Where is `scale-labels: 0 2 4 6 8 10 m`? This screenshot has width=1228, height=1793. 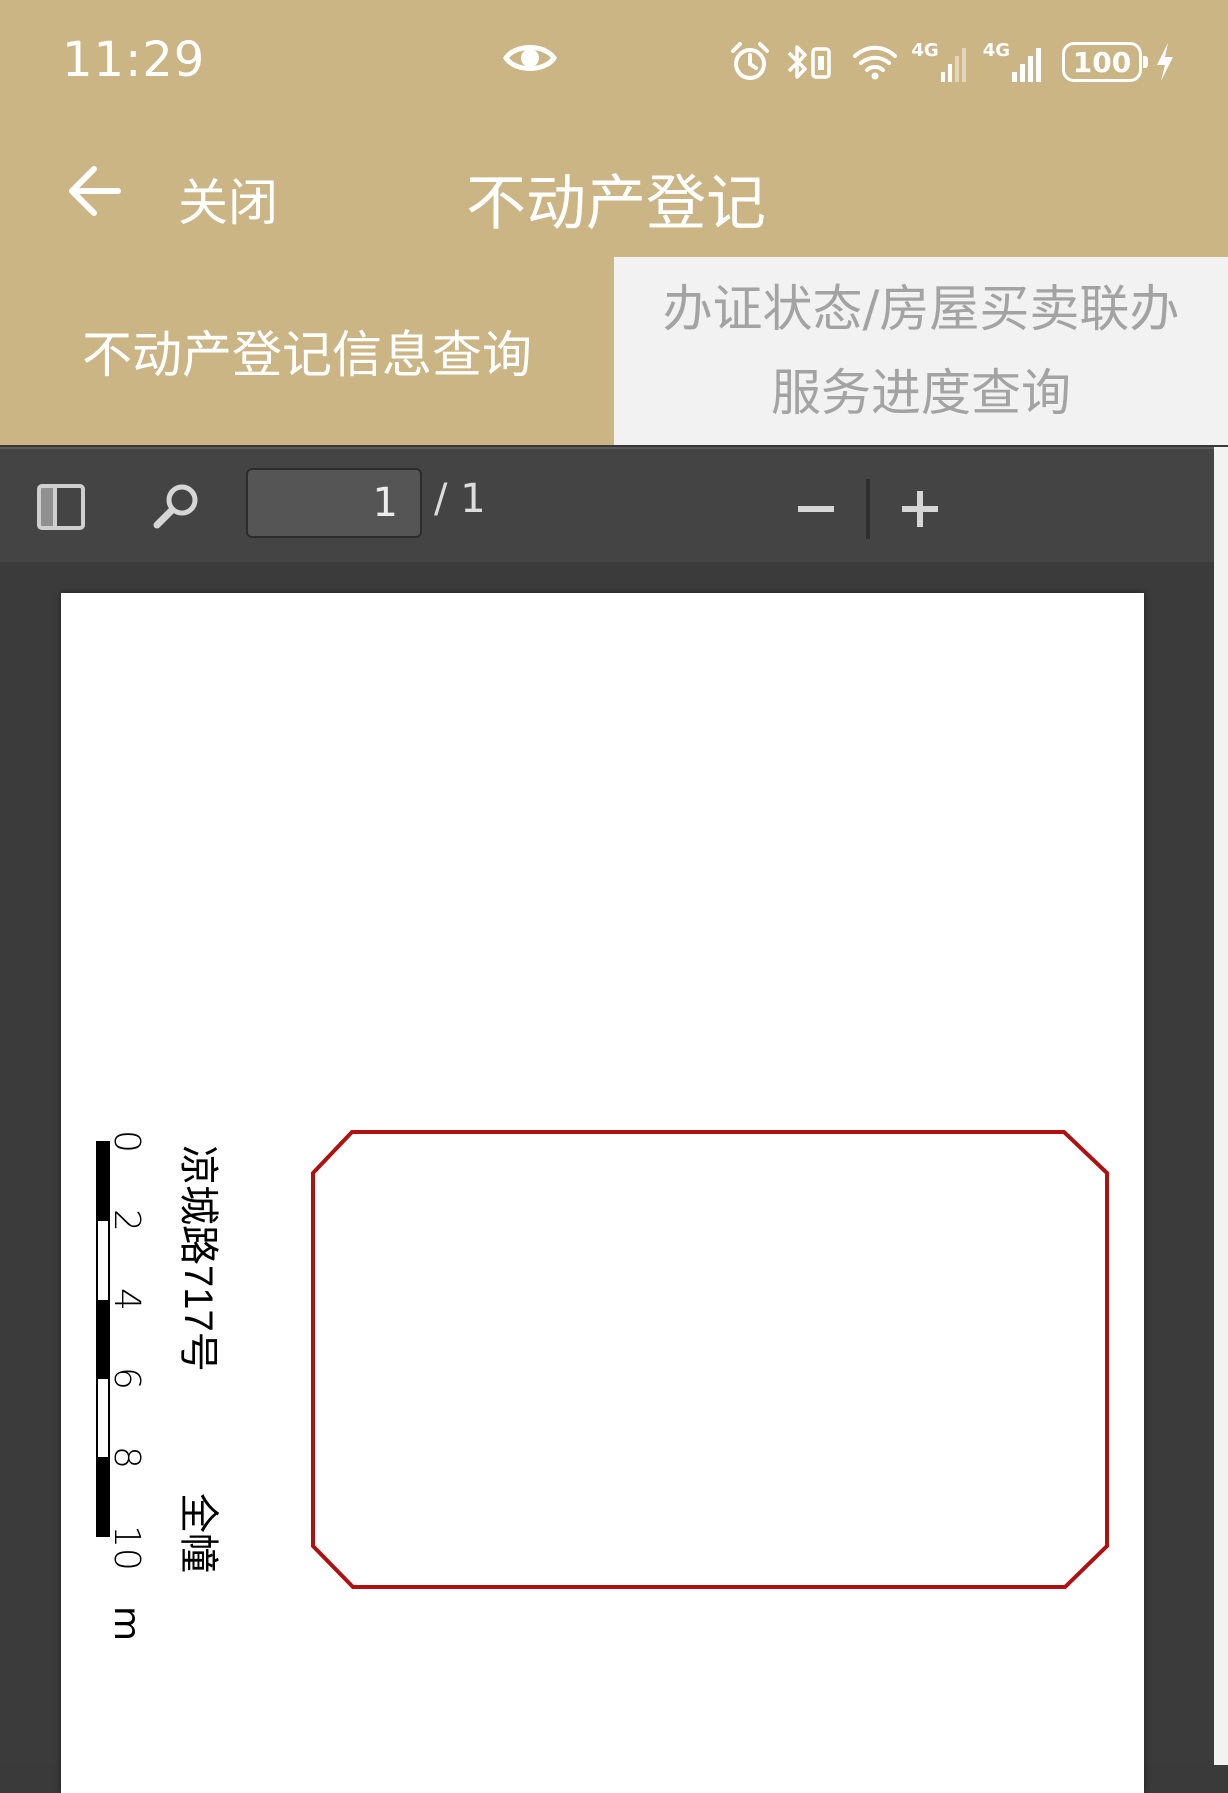 scale-labels: 0 2 4 6 8 10 m is located at coordinates (126, 1385).